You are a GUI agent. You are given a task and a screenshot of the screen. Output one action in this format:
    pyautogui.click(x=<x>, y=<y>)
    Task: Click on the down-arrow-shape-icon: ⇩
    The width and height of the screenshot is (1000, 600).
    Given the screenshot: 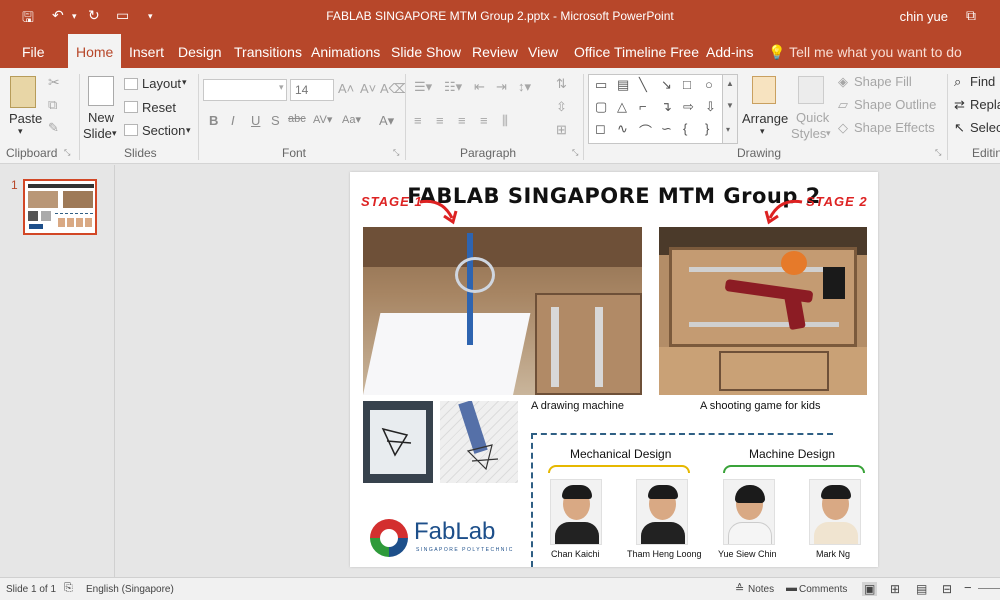 What is the action you would take?
    pyautogui.click(x=710, y=107)
    